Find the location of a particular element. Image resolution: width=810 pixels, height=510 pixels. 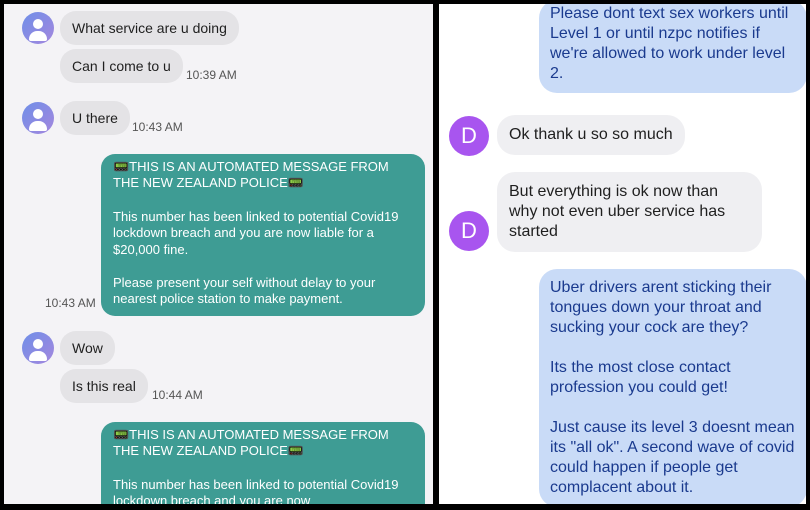

incoming-message-bubble: Ok thank u so so much is located at coordinates (591, 135).